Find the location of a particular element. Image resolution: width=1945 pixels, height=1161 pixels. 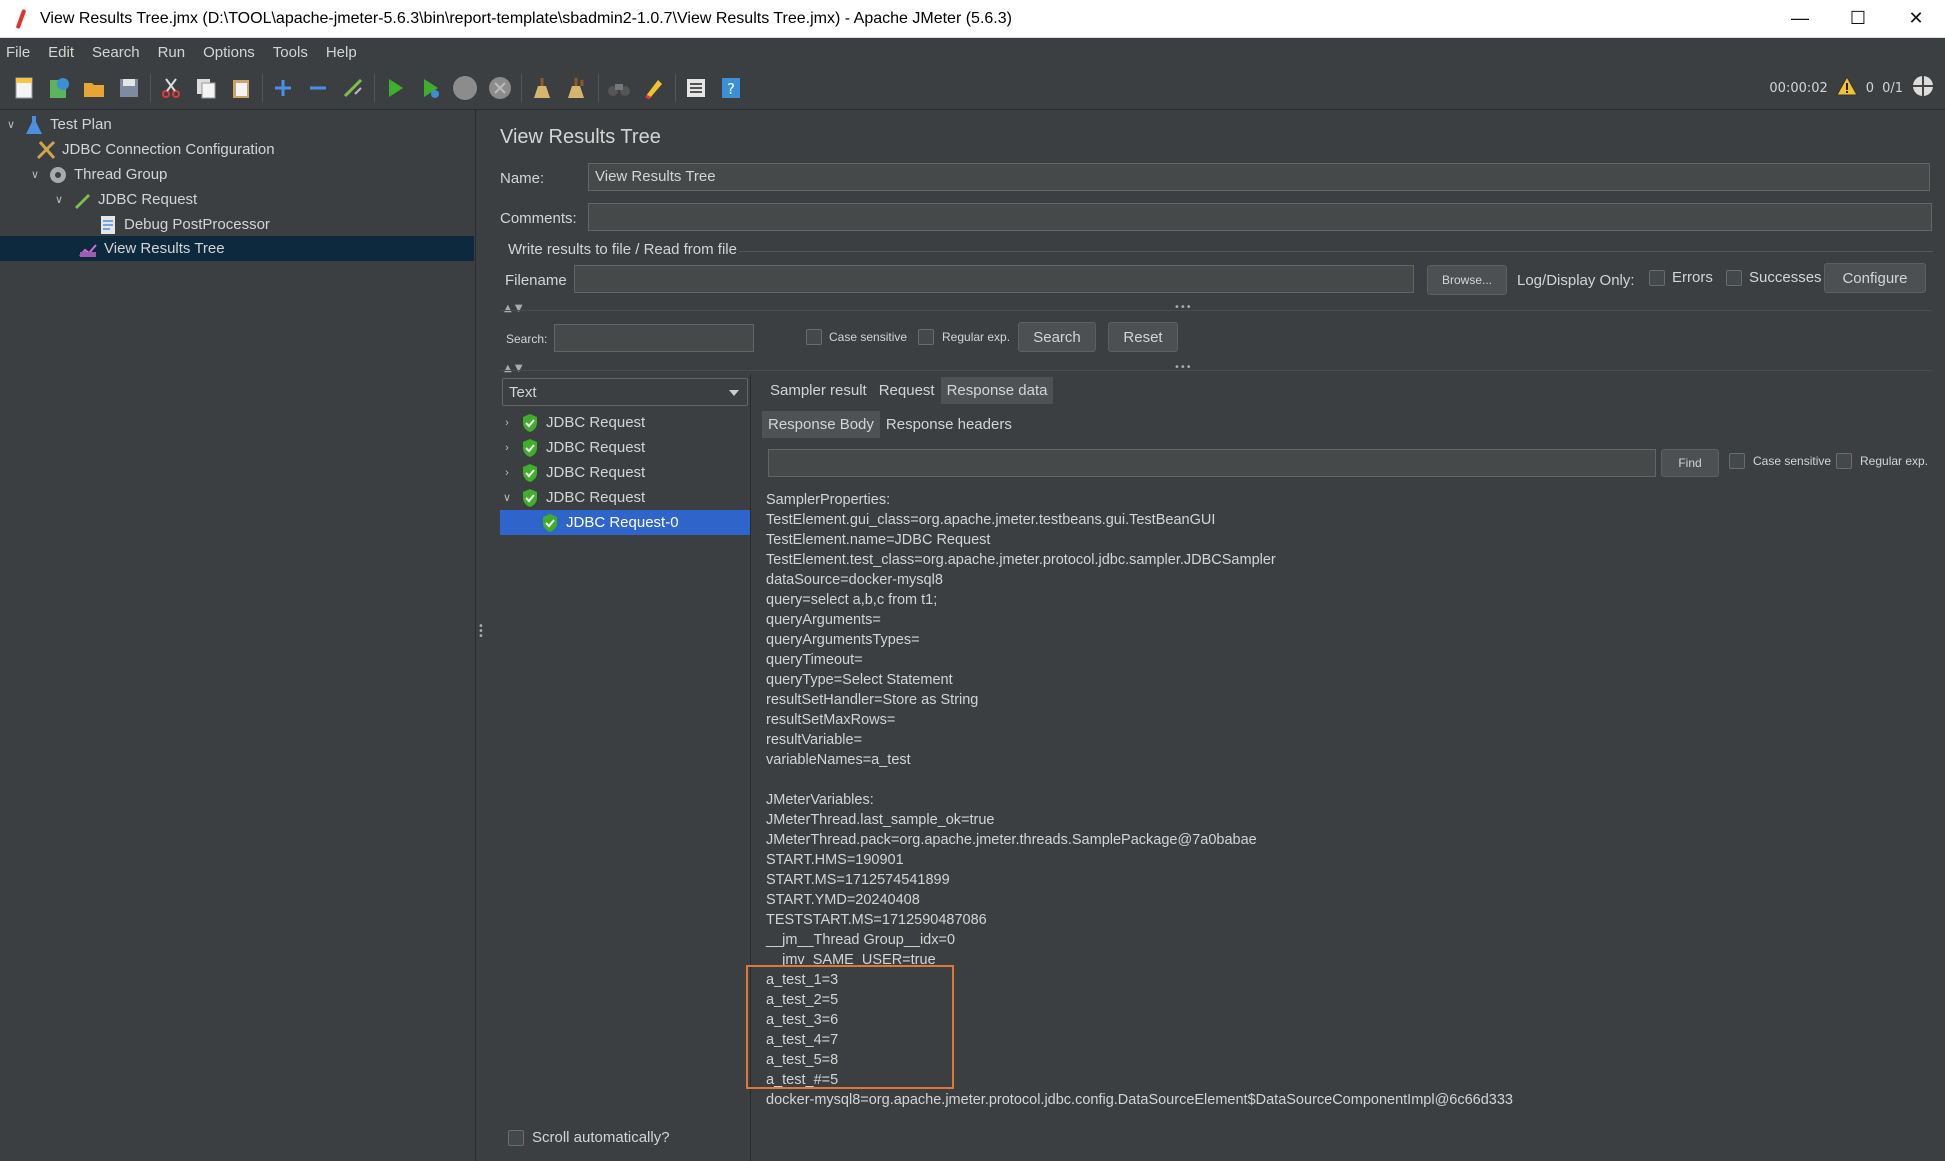

list-item-selected: JDBC Request-0 is located at coordinates (625, 522).